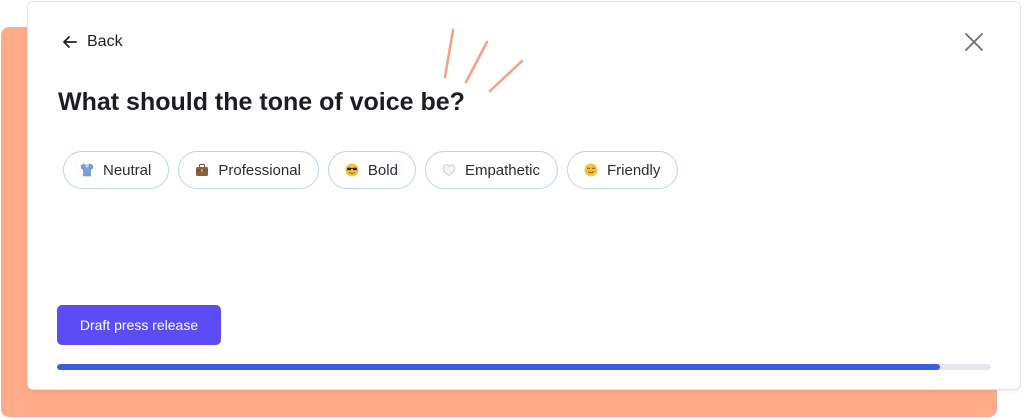  What do you see at coordinates (382, 170) in the screenshot?
I see `tone-option-label: Bold` at bounding box center [382, 170].